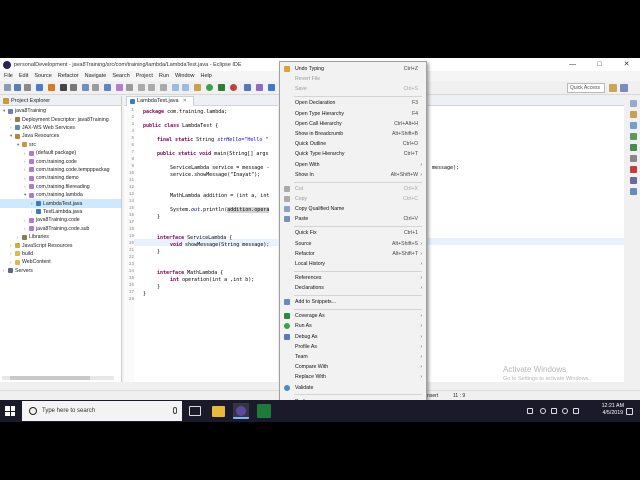 The width and height of the screenshot is (640, 480). I want to click on toggle-mark-icon, so click(141, 87).